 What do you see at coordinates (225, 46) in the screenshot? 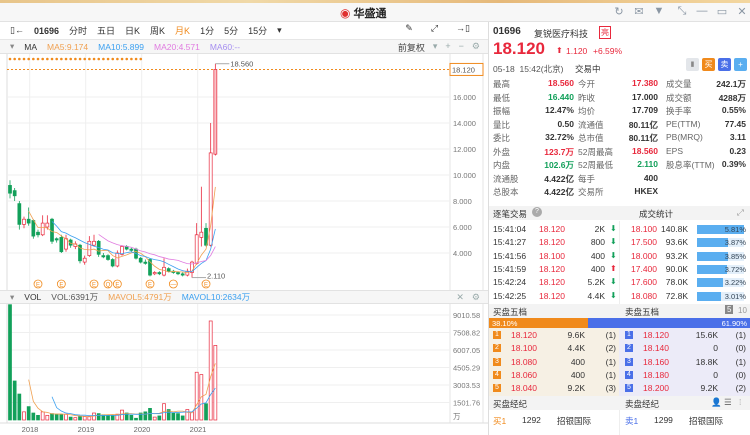
I see `ma60-value: MA60:--` at bounding box center [225, 46].